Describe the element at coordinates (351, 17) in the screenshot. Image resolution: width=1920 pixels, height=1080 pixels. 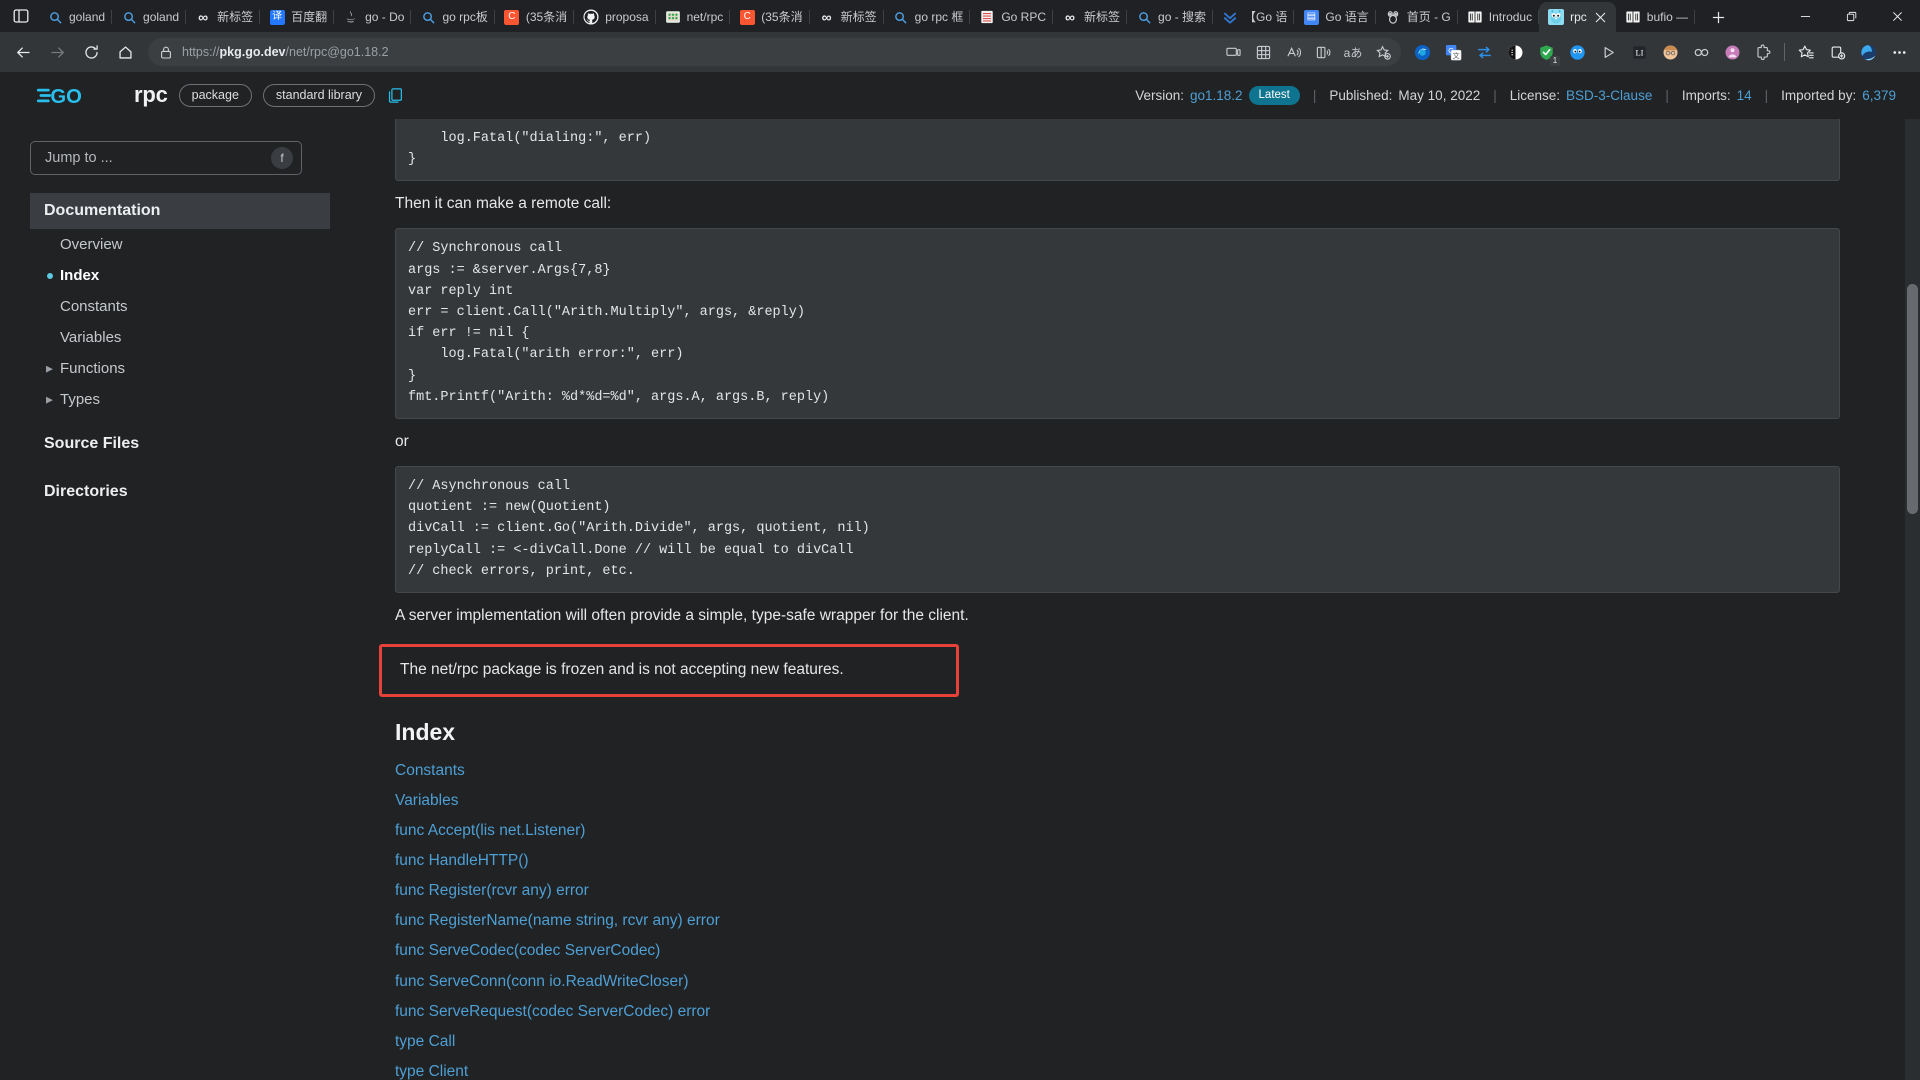
I see `java-icon` at that location.